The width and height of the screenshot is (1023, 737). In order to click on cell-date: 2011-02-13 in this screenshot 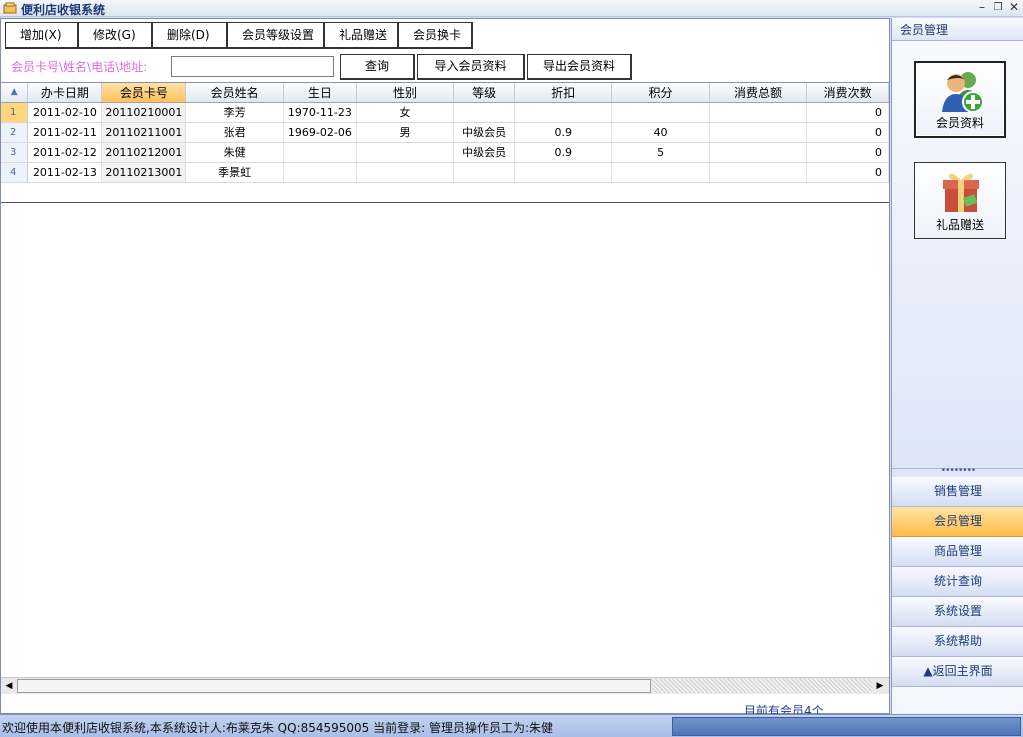, I will do `click(65, 172)`.